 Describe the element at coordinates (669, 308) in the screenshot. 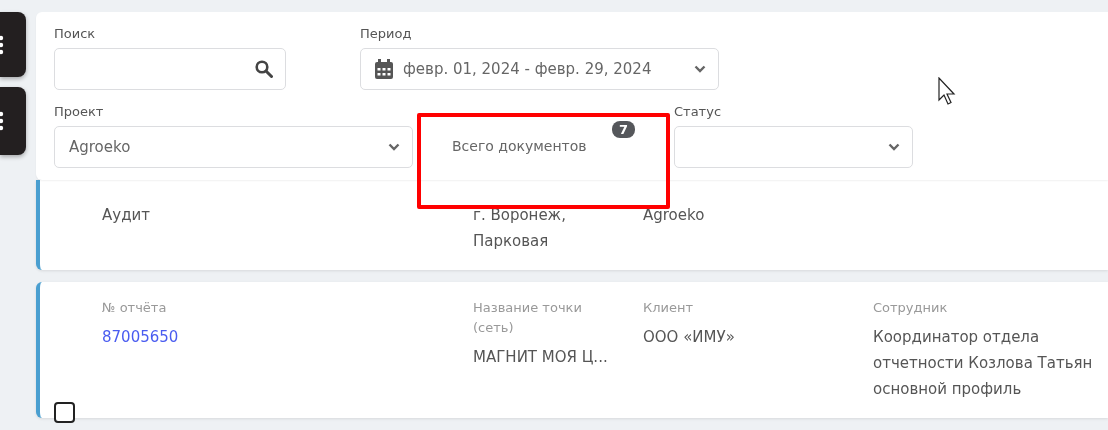

I see `field-label: Клиент` at that location.